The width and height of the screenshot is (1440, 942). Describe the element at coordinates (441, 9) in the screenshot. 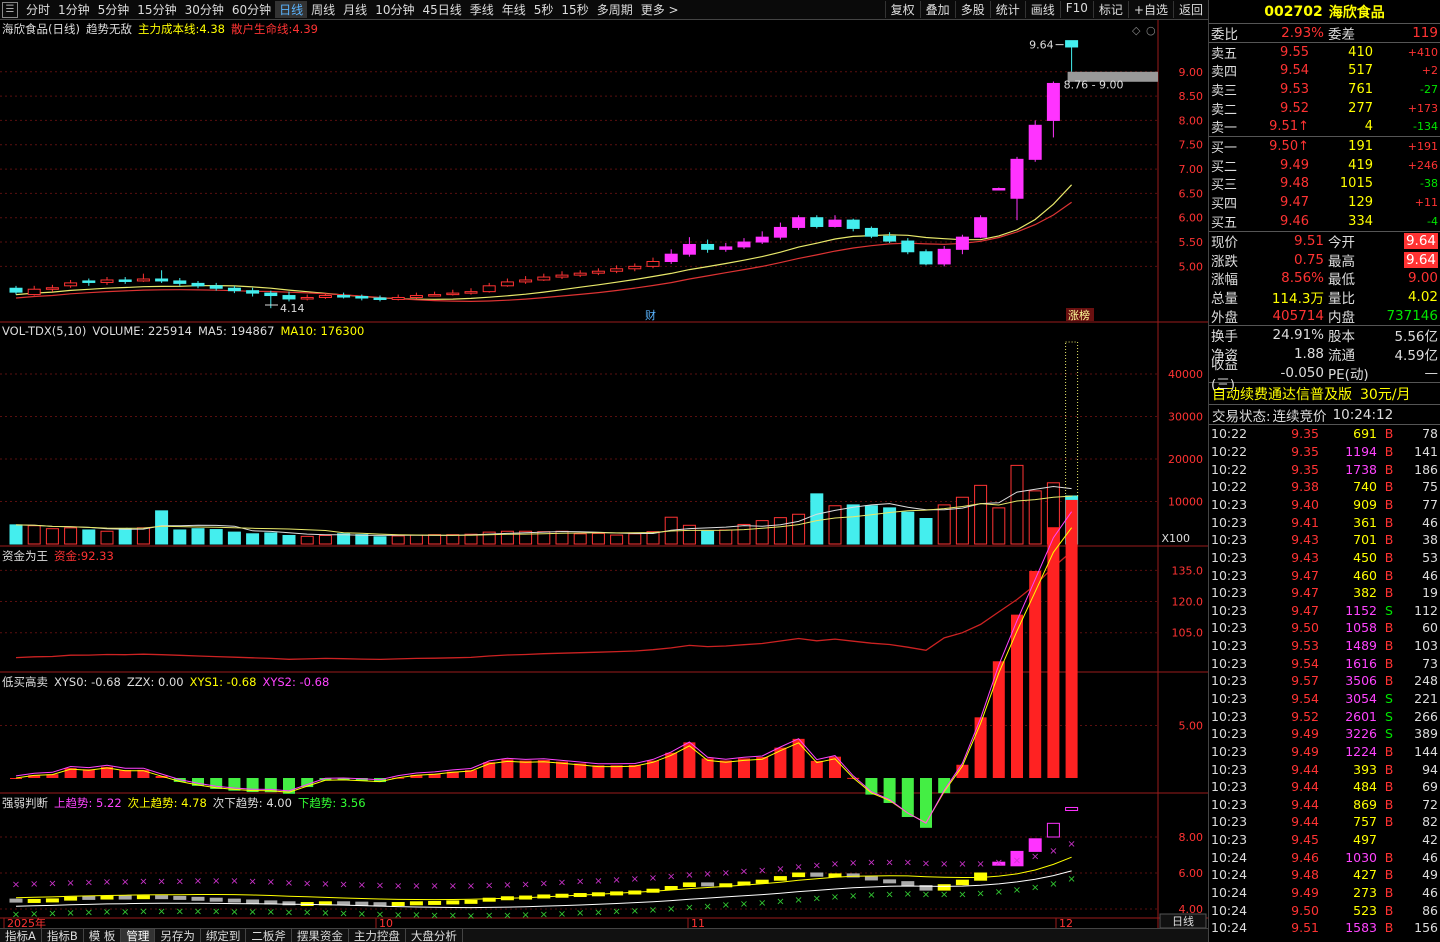

I see `period-tab: 45日线` at that location.